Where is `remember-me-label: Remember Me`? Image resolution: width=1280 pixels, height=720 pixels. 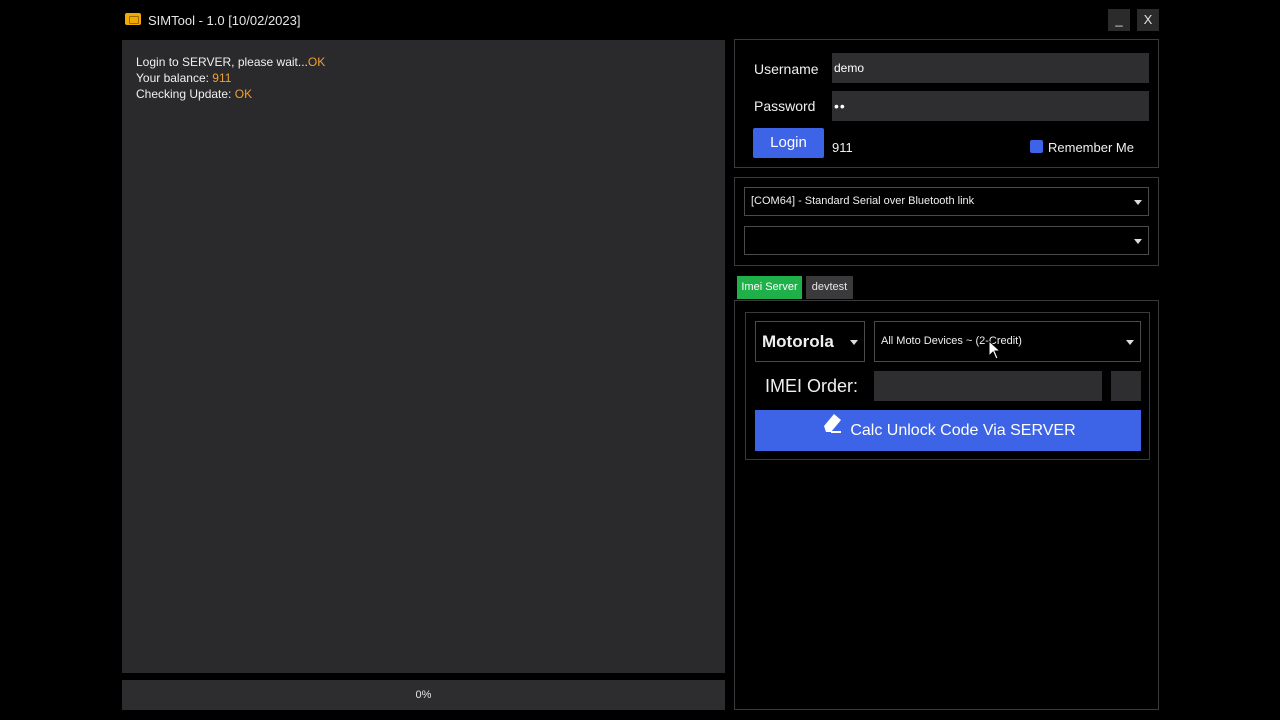
remember-me-label: Remember Me is located at coordinates (1091, 147).